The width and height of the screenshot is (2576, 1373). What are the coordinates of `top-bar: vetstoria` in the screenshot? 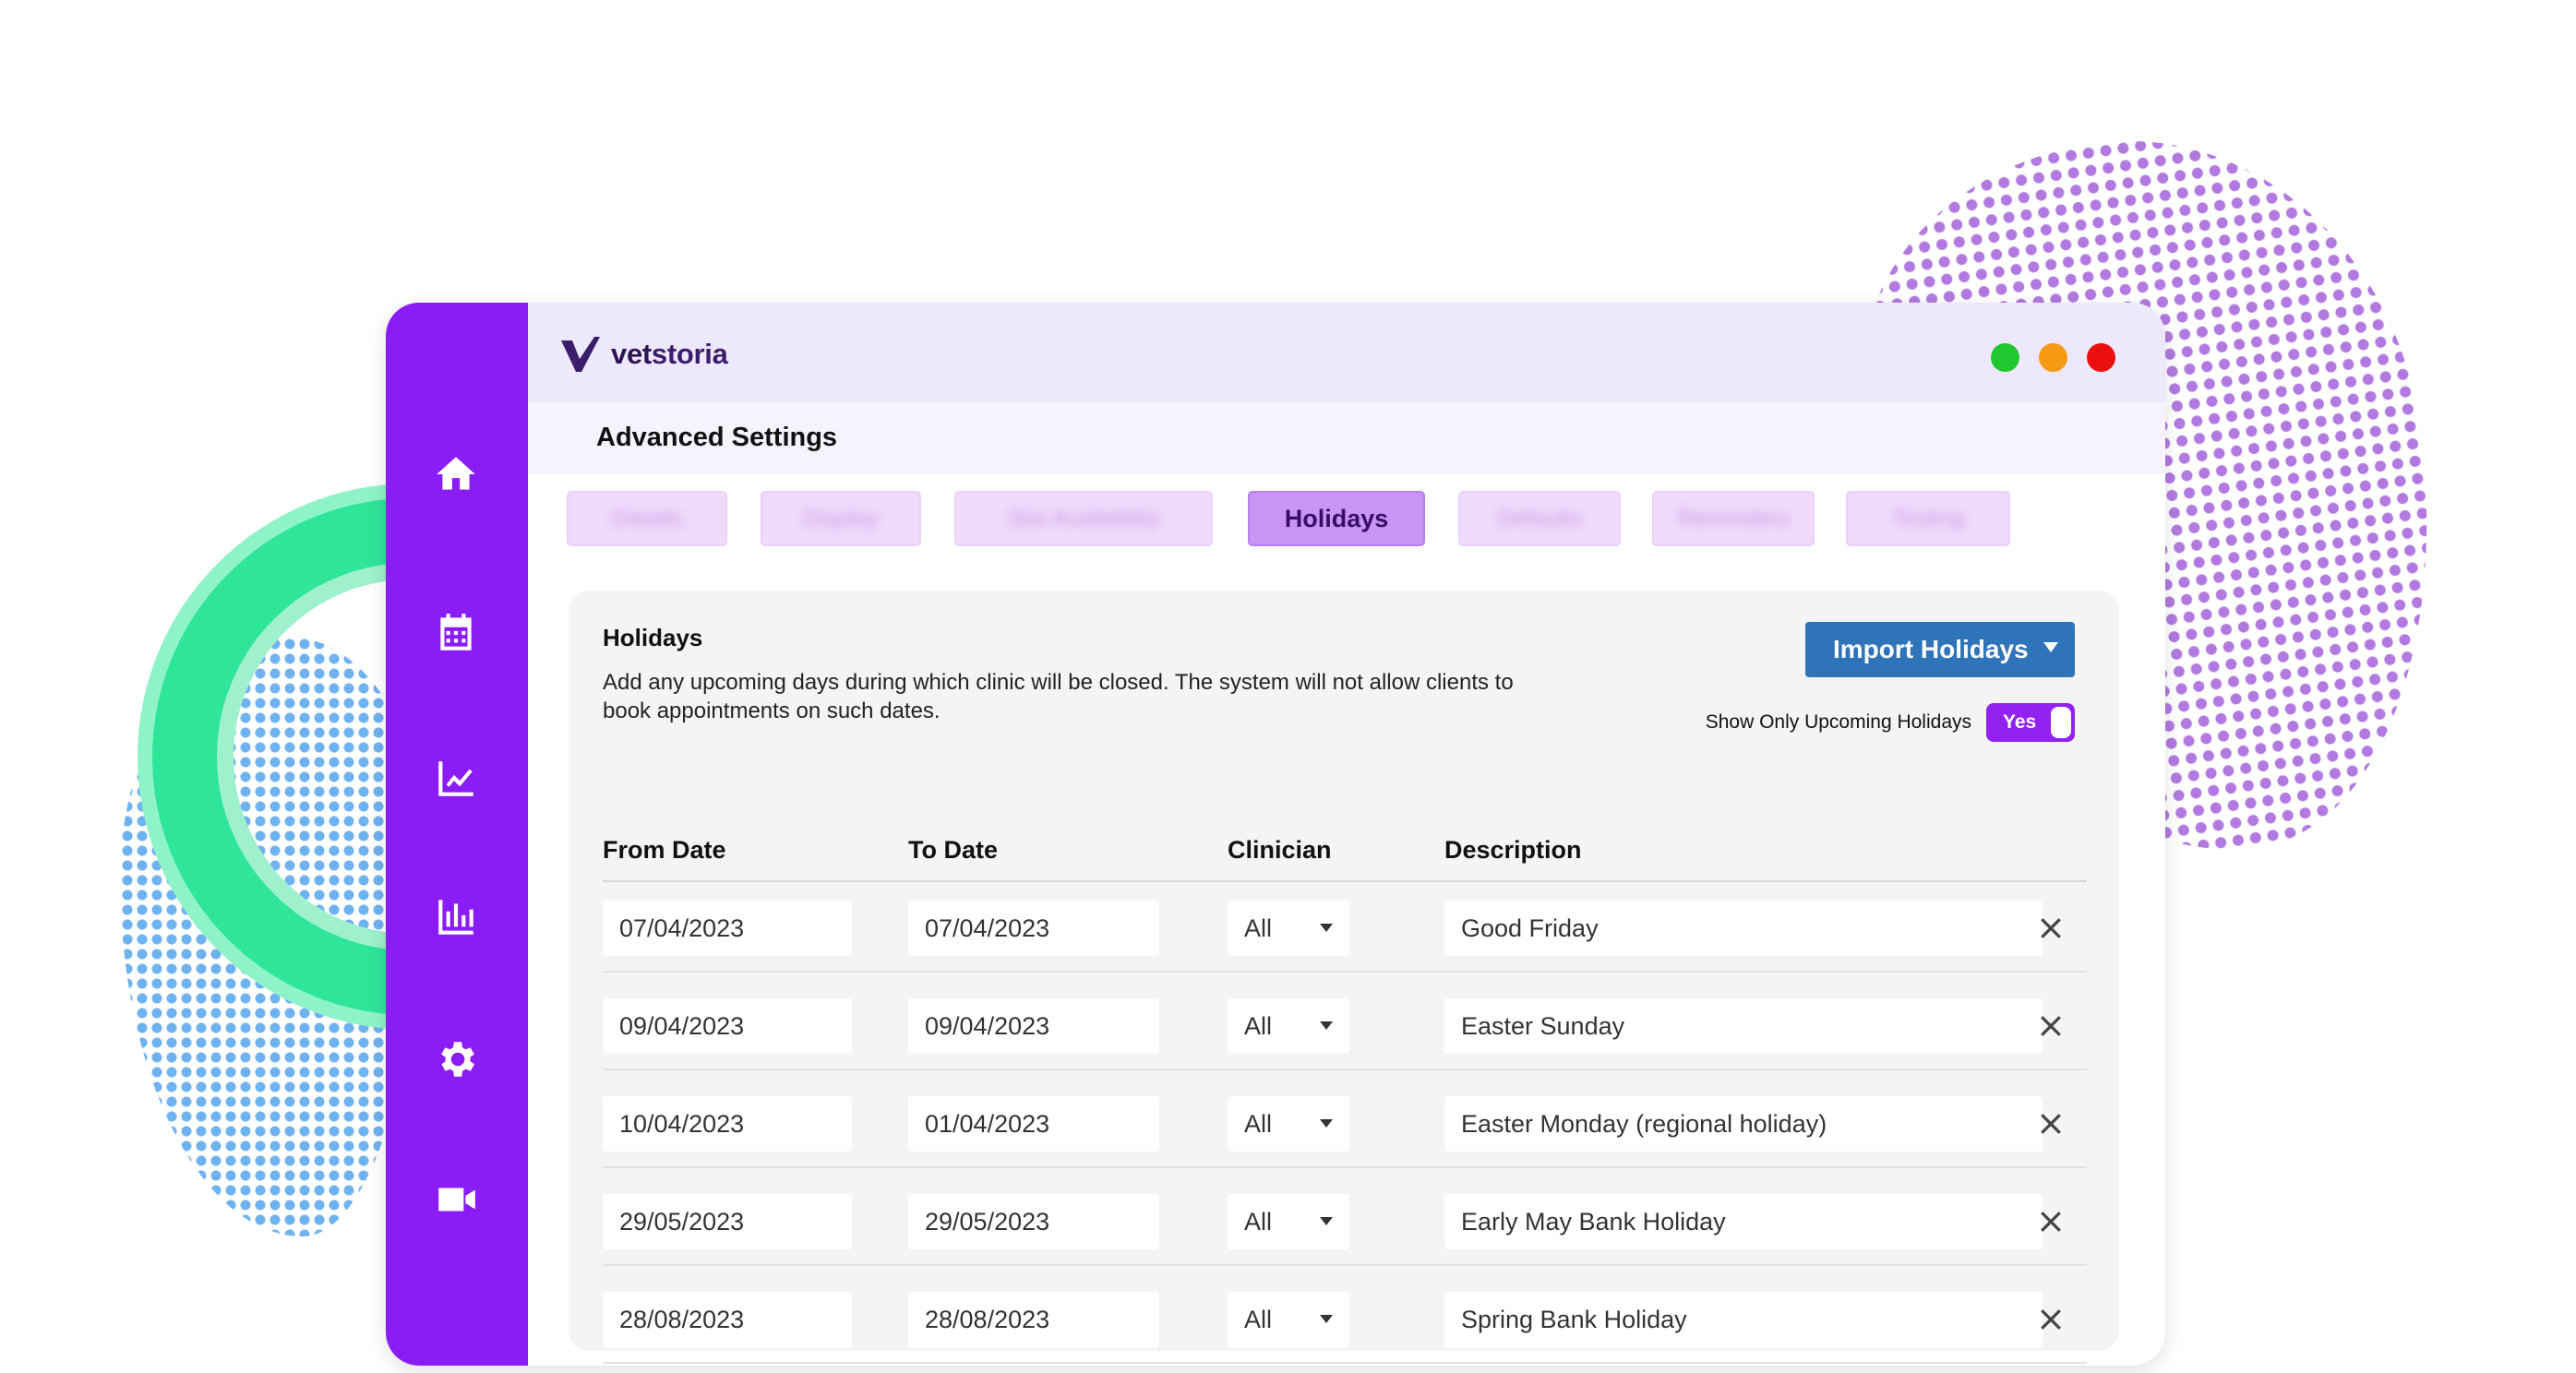 It's located at (1347, 353).